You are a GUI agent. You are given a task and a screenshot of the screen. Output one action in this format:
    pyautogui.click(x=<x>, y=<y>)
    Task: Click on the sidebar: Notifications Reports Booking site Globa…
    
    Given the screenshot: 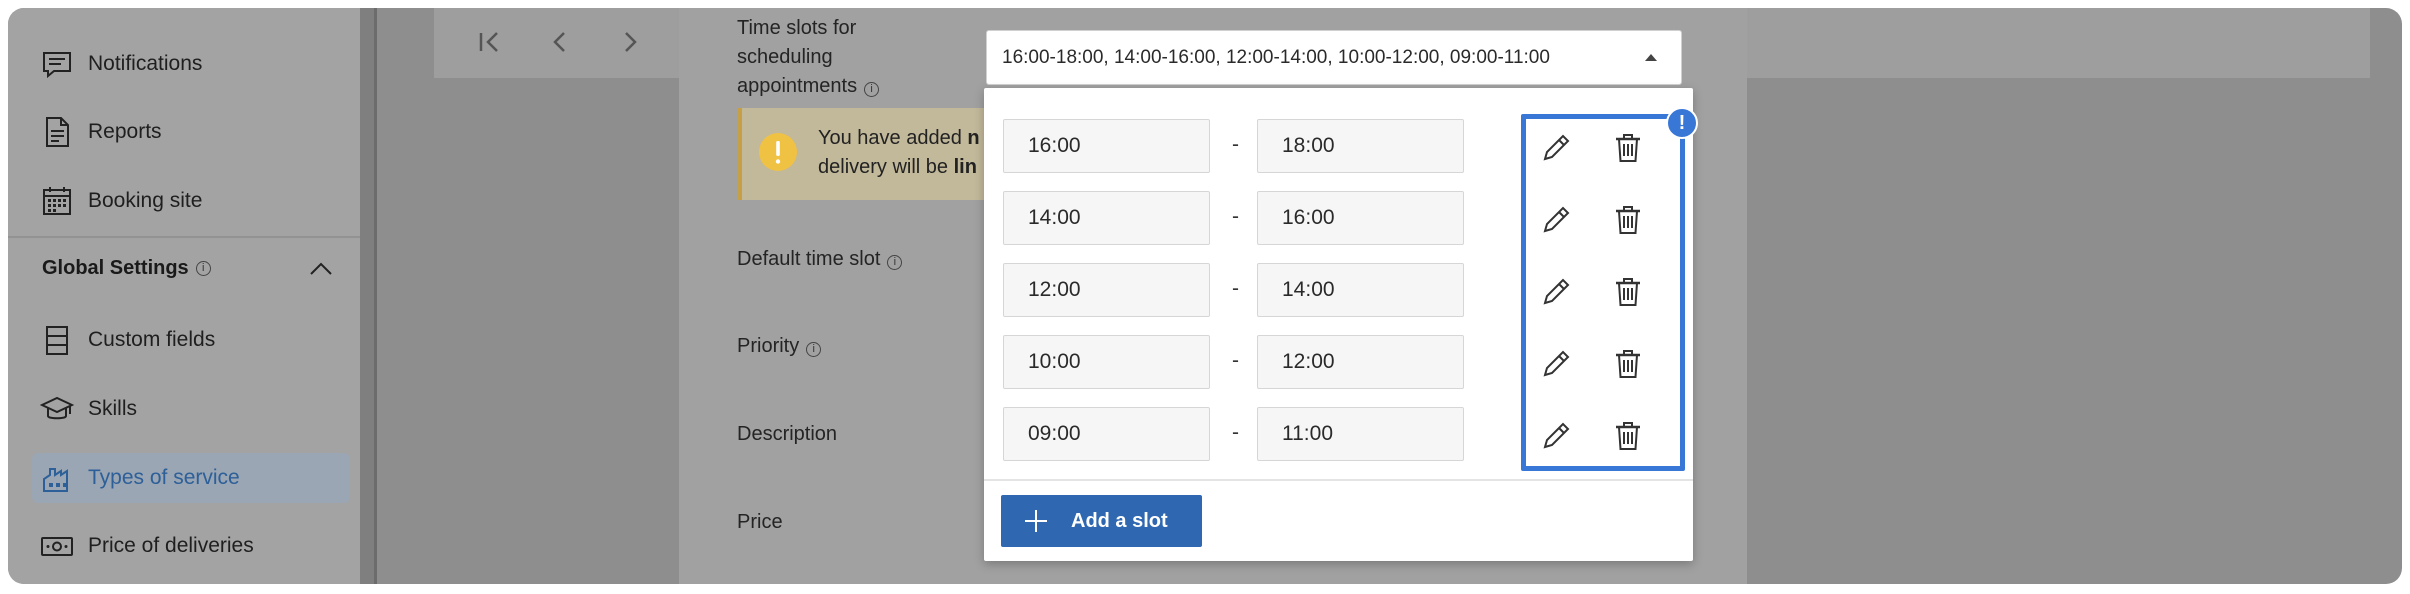 What is the action you would take?
    pyautogui.click(x=184, y=296)
    